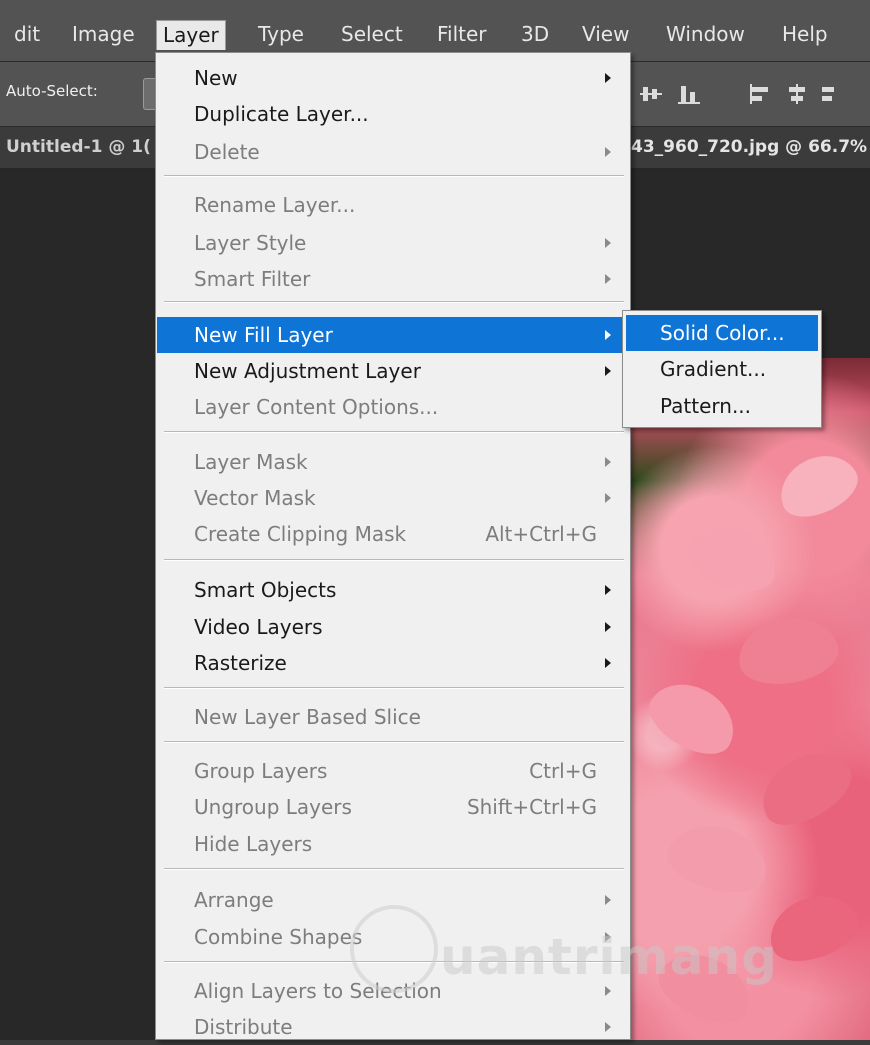 The width and height of the screenshot is (870, 1045). Describe the element at coordinates (797, 94) in the screenshot. I see `align-vertical-centers-icon` at that location.